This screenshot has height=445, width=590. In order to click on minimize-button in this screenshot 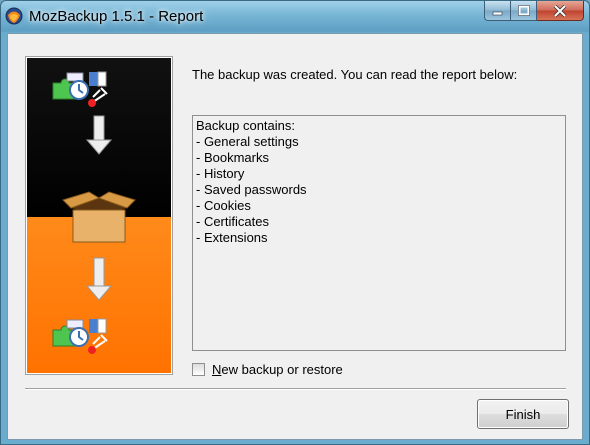, I will do `click(497, 11)`.